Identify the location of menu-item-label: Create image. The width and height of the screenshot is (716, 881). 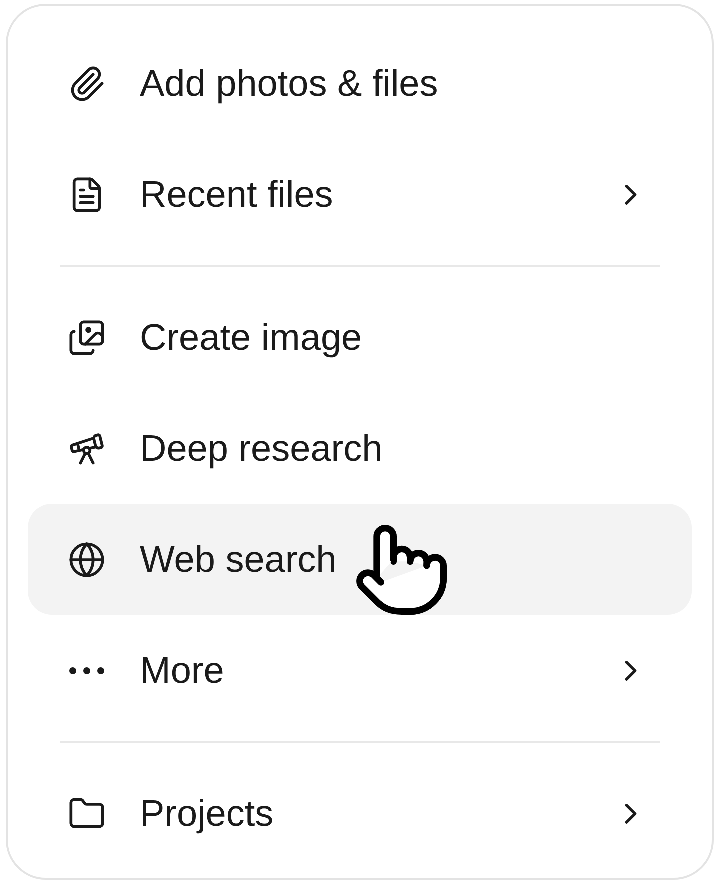
(251, 338).